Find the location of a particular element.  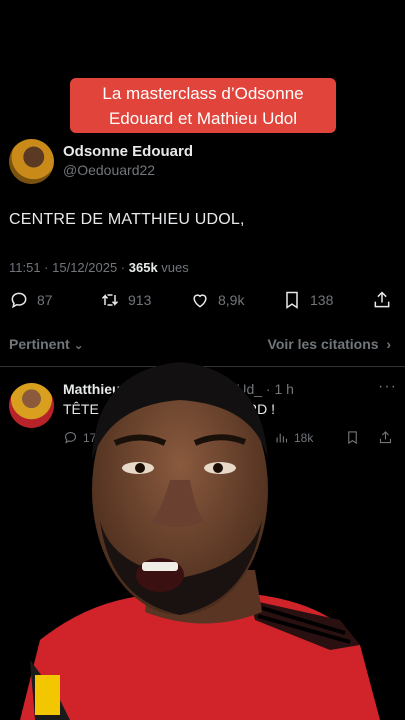

like-button: 8,9k is located at coordinates (217, 300).